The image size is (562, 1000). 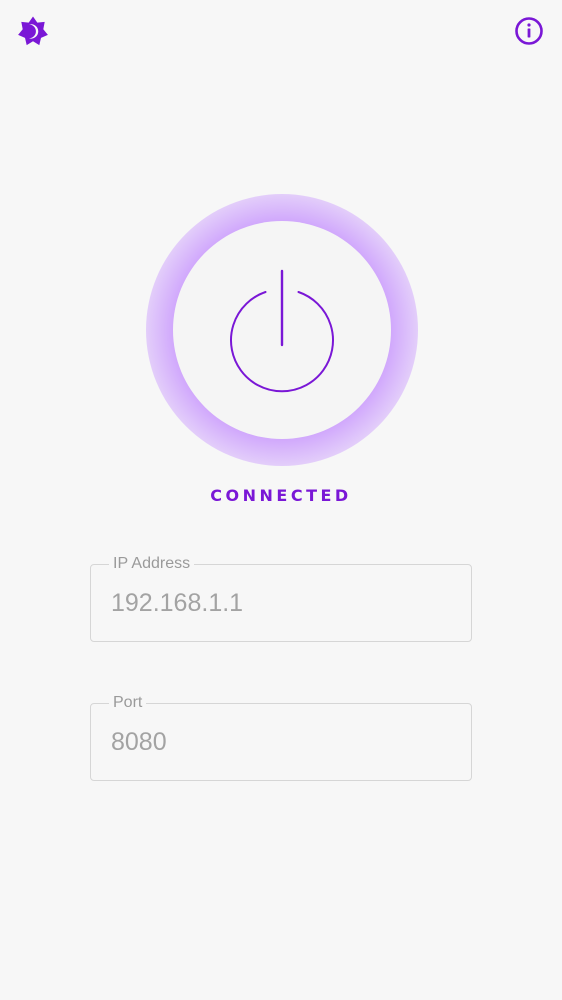 I want to click on info-icon, so click(x=529, y=33).